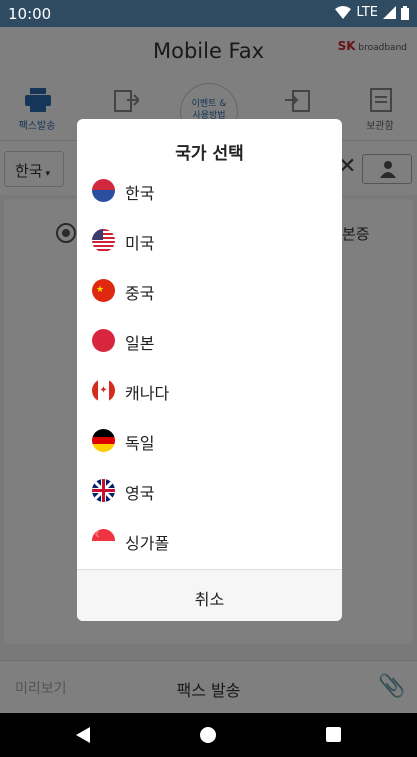  I want to click on country-item-korea: 한국, so click(209, 190).